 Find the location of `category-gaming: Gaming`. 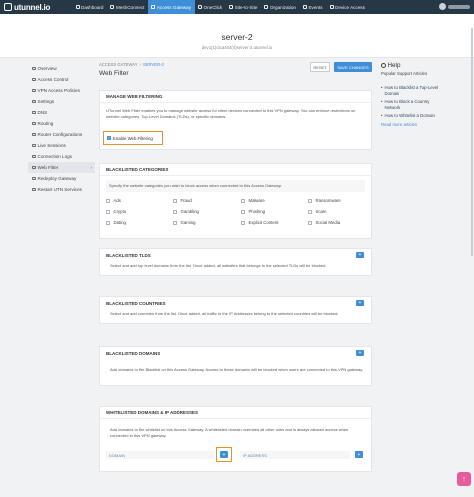

category-gaming: Gaming is located at coordinates (184, 222).